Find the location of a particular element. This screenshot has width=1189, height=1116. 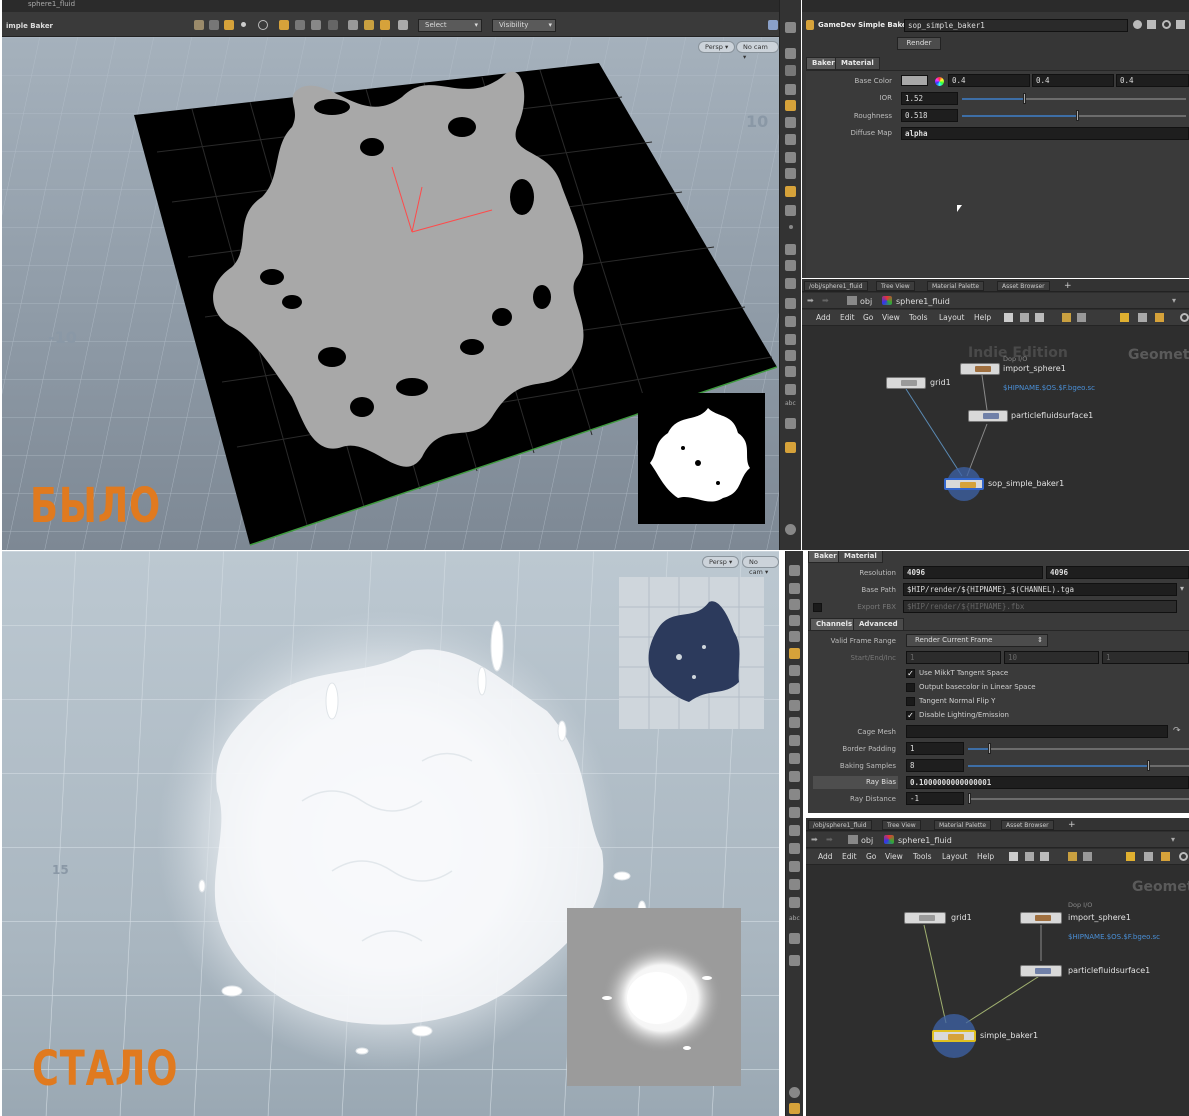

node-name-field: sop_simple_baker1 is located at coordinates (1016, 25).